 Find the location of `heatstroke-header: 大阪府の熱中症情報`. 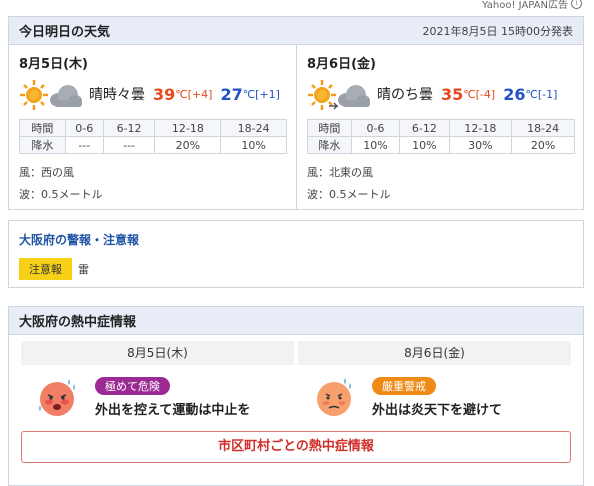

heatstroke-header: 大阪府の熱中症情報 is located at coordinates (296, 321).